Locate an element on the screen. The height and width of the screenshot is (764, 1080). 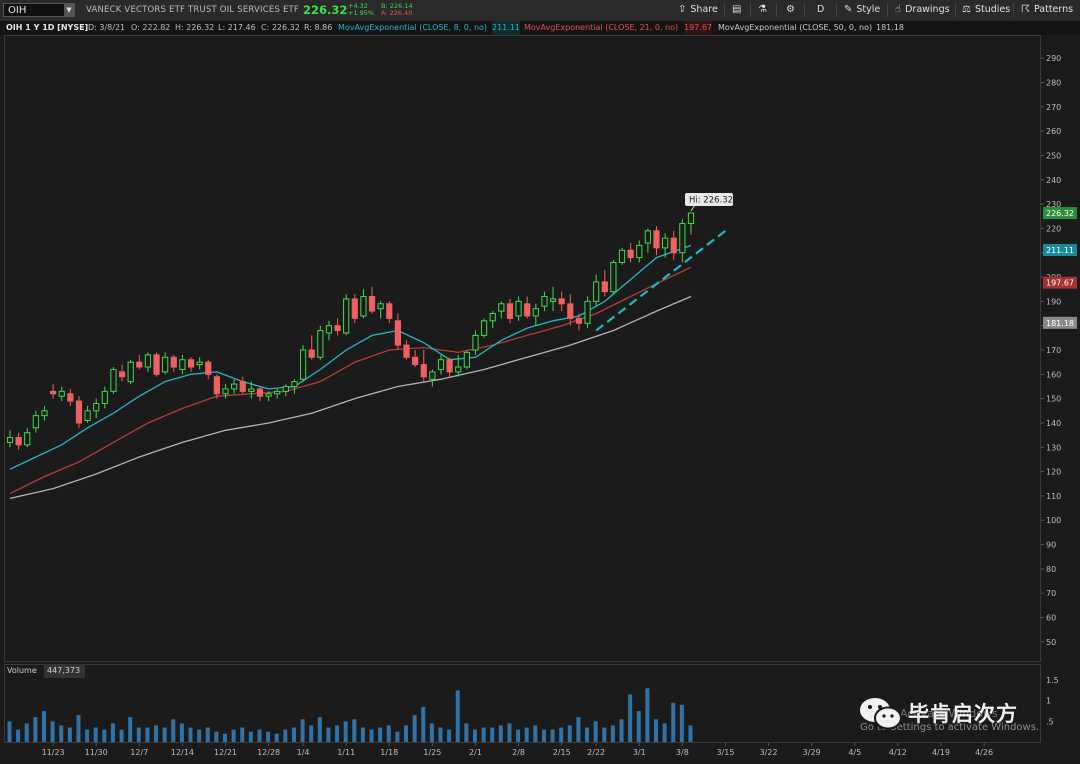
wechat-icon is located at coordinates (881, 714).